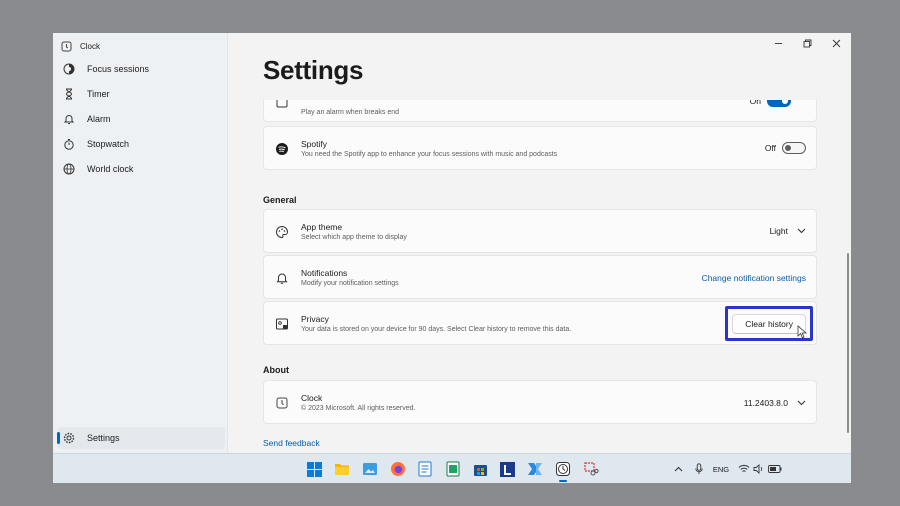 The image size is (900, 506). What do you see at coordinates (282, 232) in the screenshot?
I see `palette-icon` at bounding box center [282, 232].